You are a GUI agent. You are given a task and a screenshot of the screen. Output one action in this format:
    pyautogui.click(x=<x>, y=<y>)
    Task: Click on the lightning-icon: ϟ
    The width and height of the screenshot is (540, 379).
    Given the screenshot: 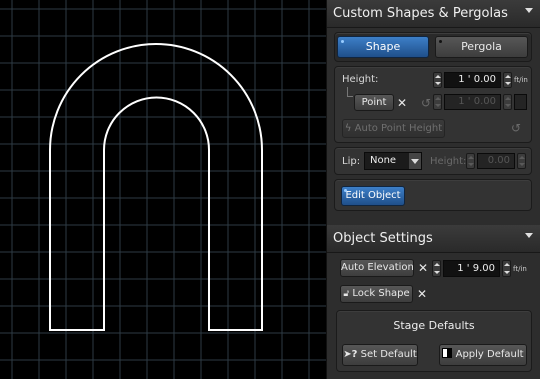 What is the action you would take?
    pyautogui.click(x=348, y=128)
    